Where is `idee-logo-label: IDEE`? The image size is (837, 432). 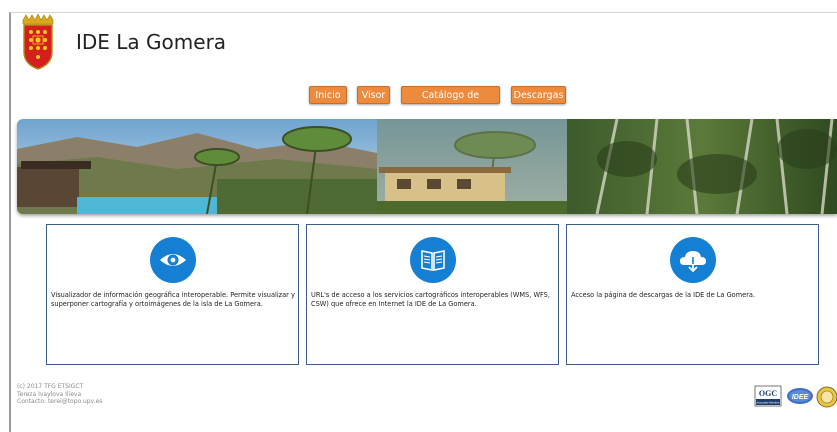
idee-logo-label: IDEE is located at coordinates (800, 397).